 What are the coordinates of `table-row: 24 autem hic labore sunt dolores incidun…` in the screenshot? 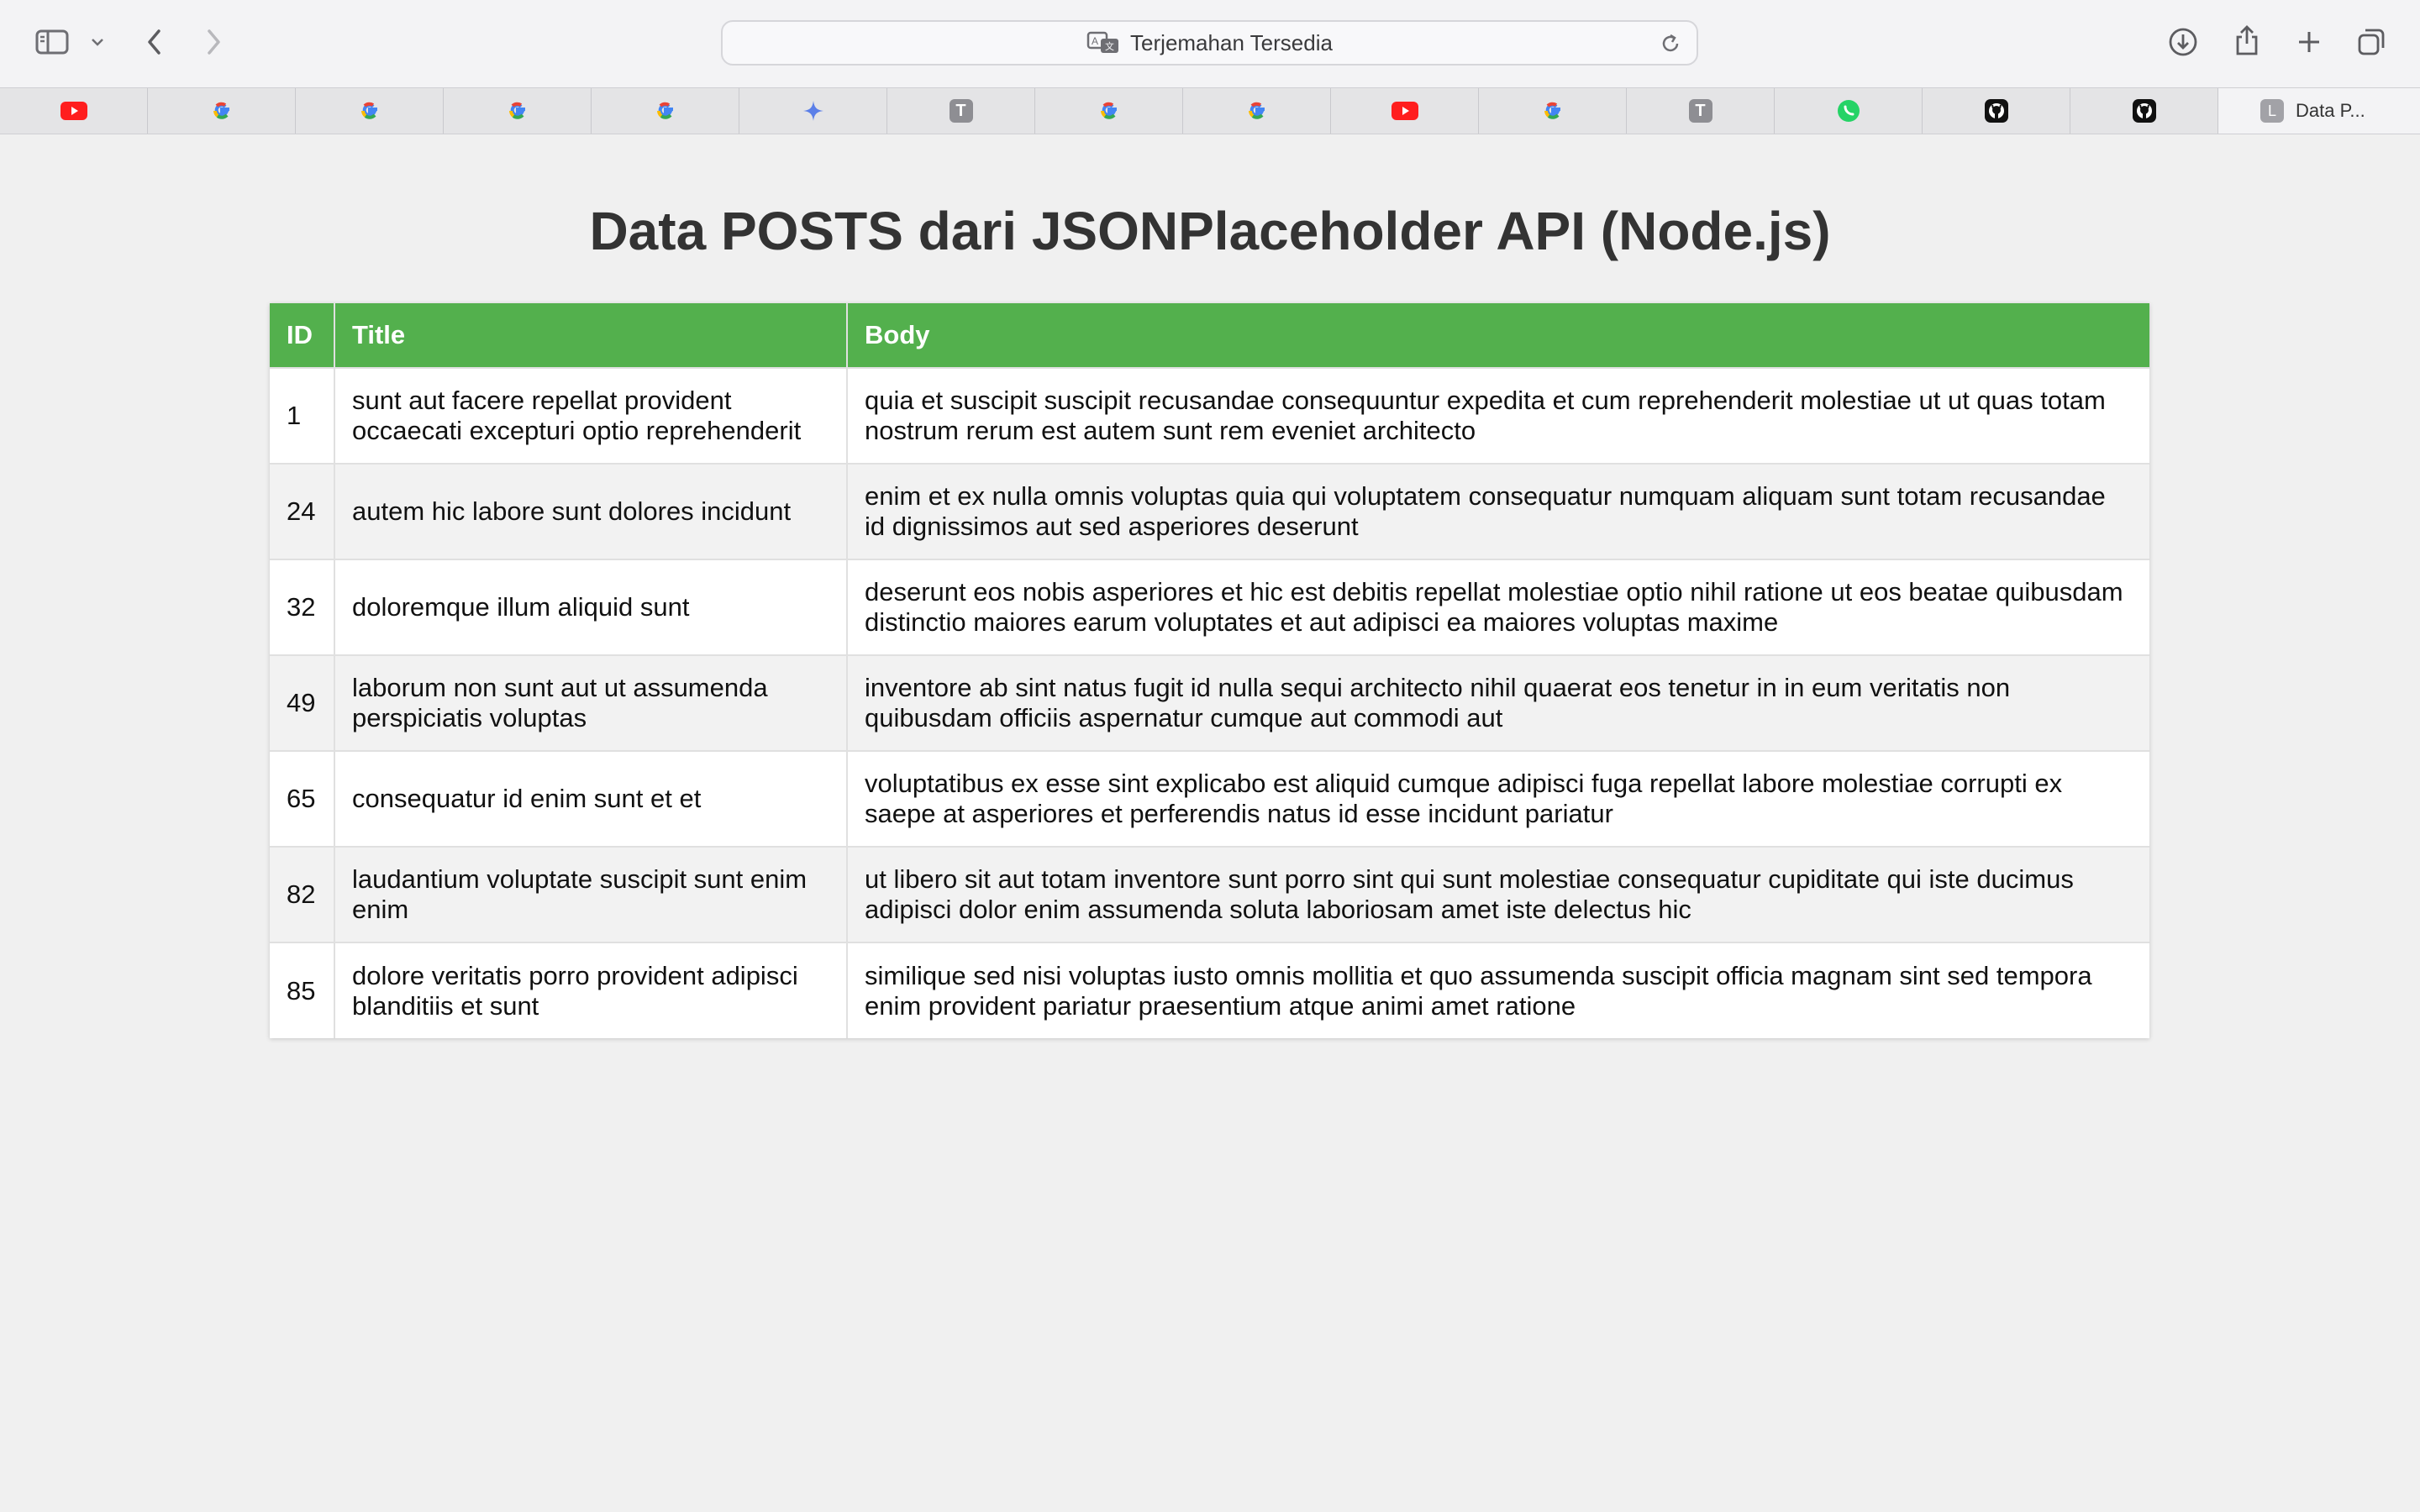 It's located at (1209, 511).